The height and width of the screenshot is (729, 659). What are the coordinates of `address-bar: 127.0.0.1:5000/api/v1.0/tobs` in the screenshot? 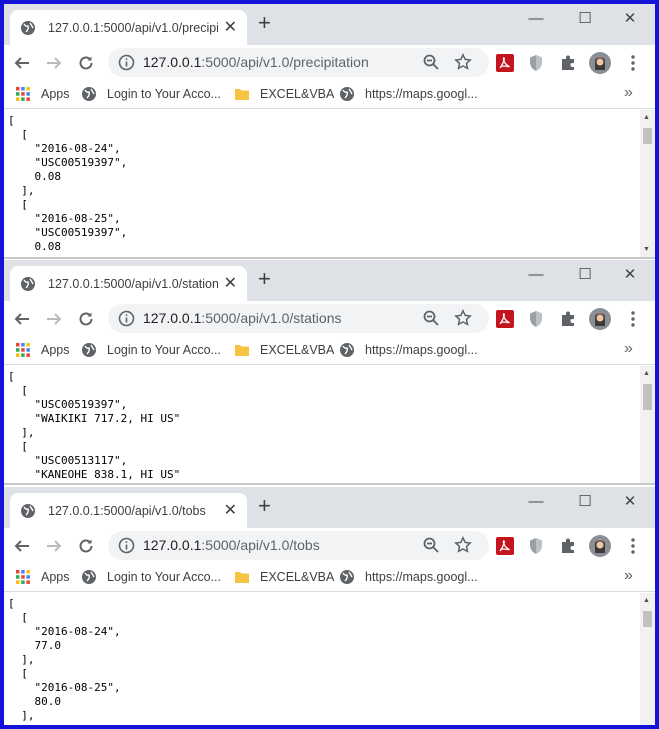 It's located at (298, 545).